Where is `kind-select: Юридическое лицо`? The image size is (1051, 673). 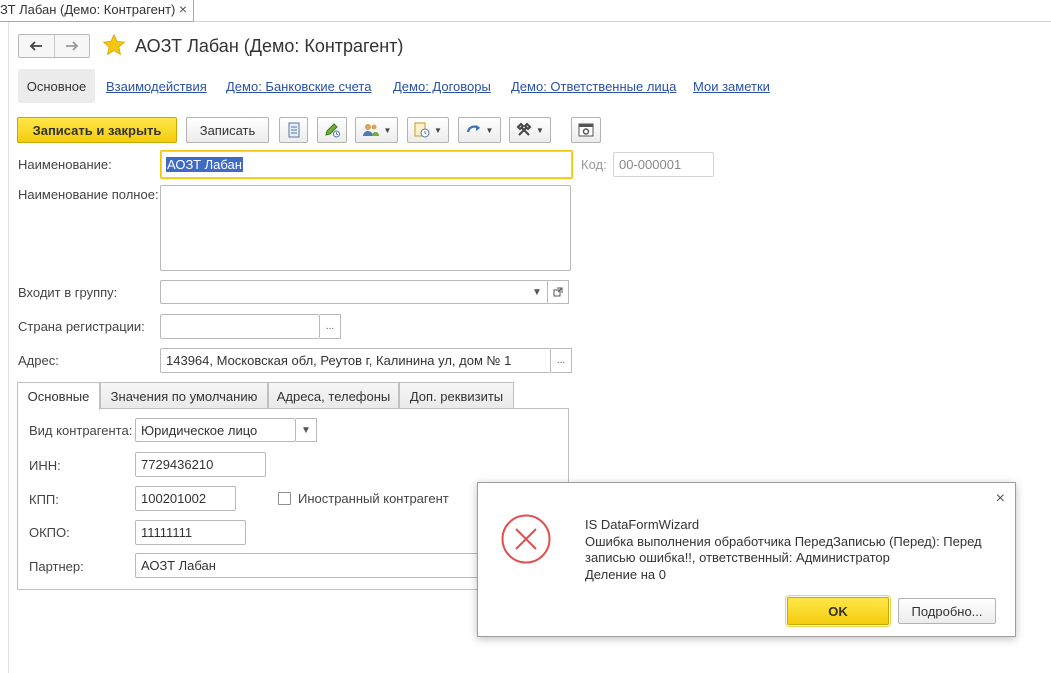 kind-select: Юридическое лицо is located at coordinates (215, 430).